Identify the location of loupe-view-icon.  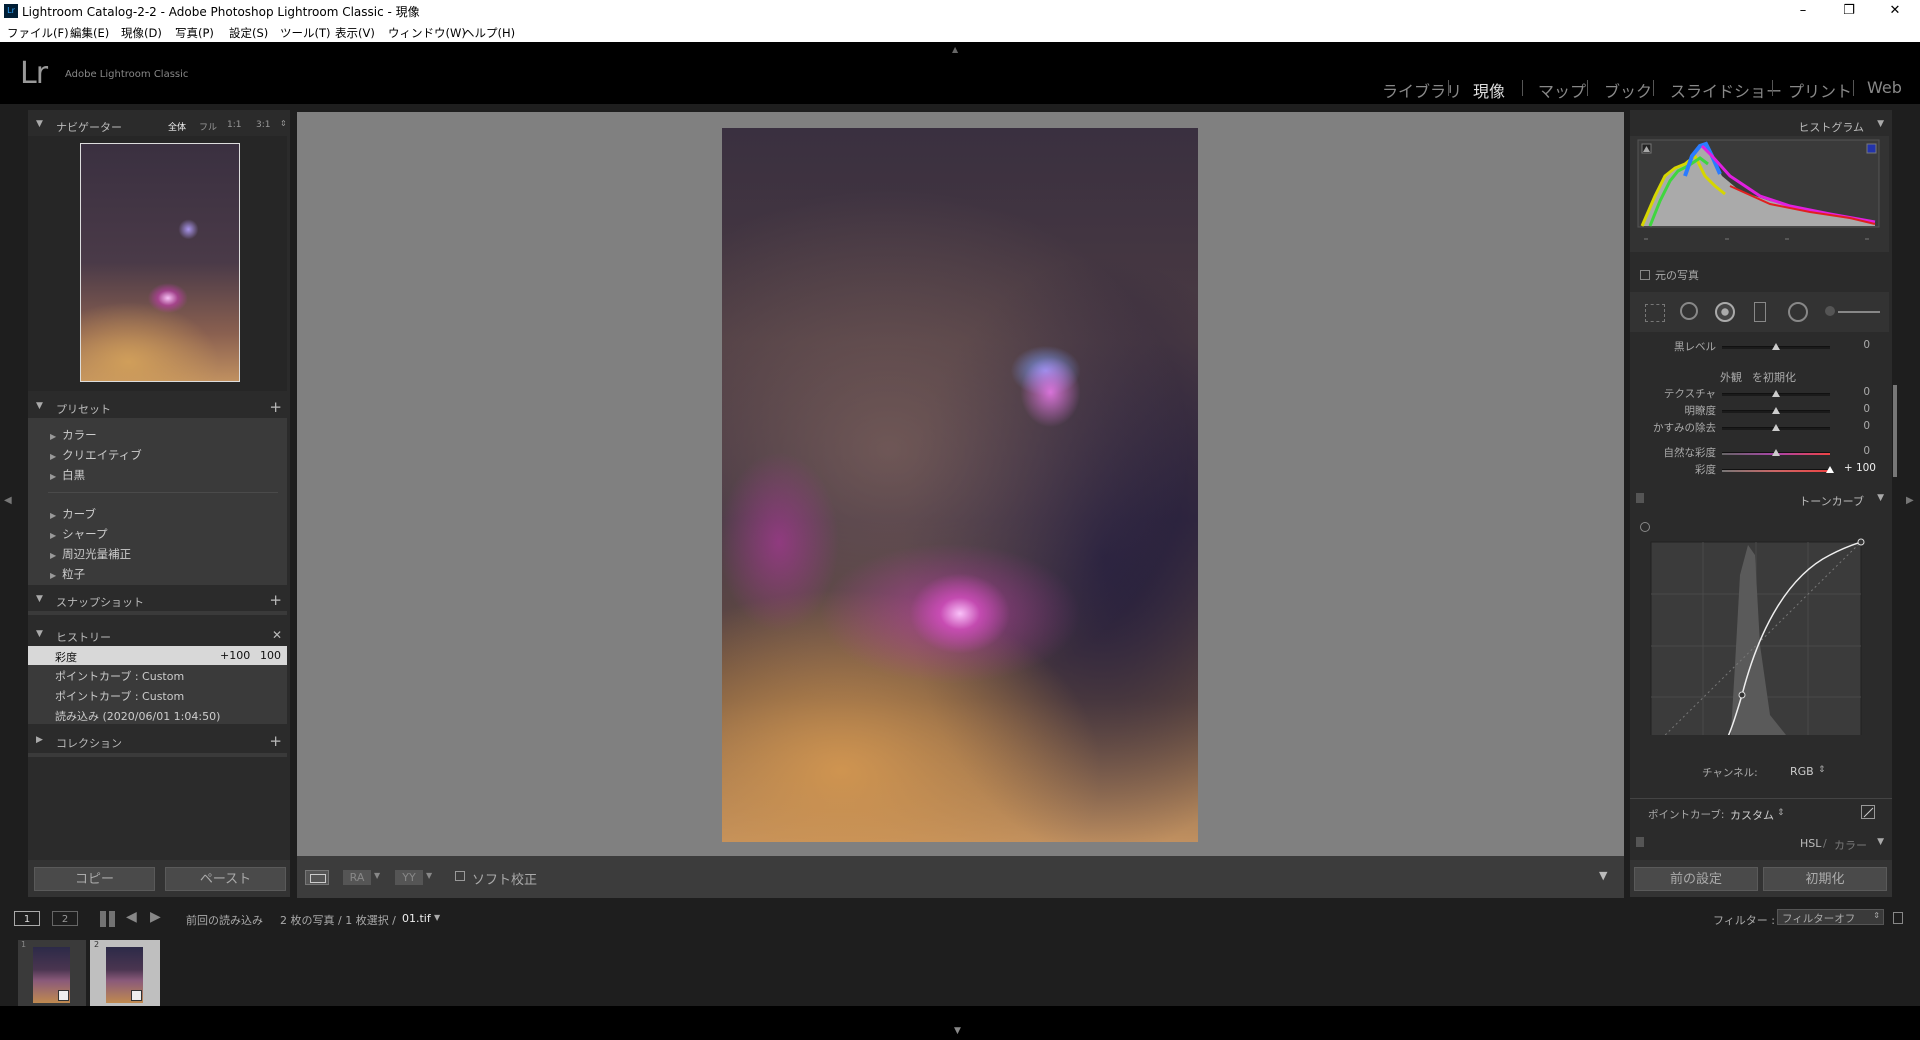
(317, 877).